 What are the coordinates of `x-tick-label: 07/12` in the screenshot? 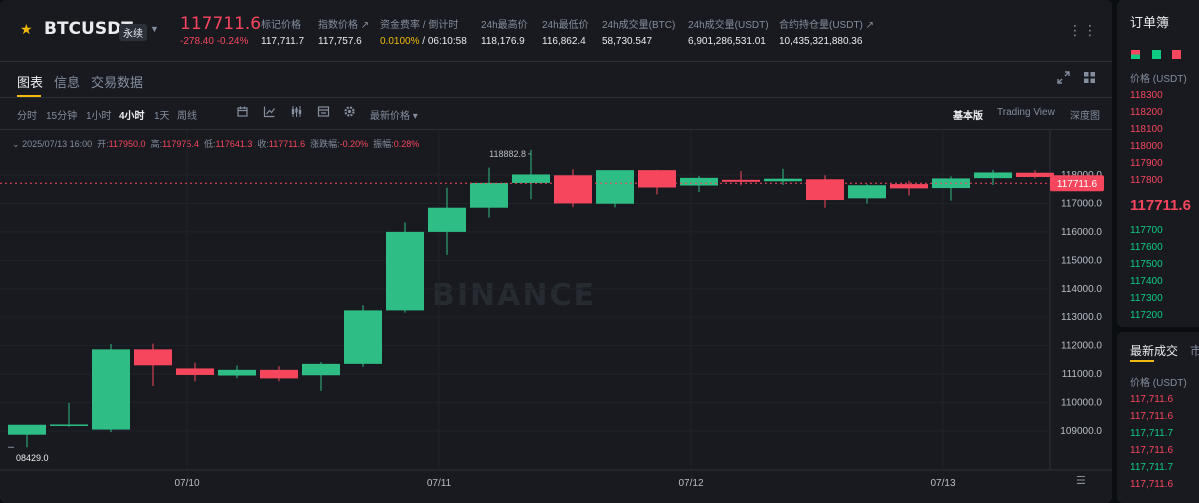 It's located at (690, 483).